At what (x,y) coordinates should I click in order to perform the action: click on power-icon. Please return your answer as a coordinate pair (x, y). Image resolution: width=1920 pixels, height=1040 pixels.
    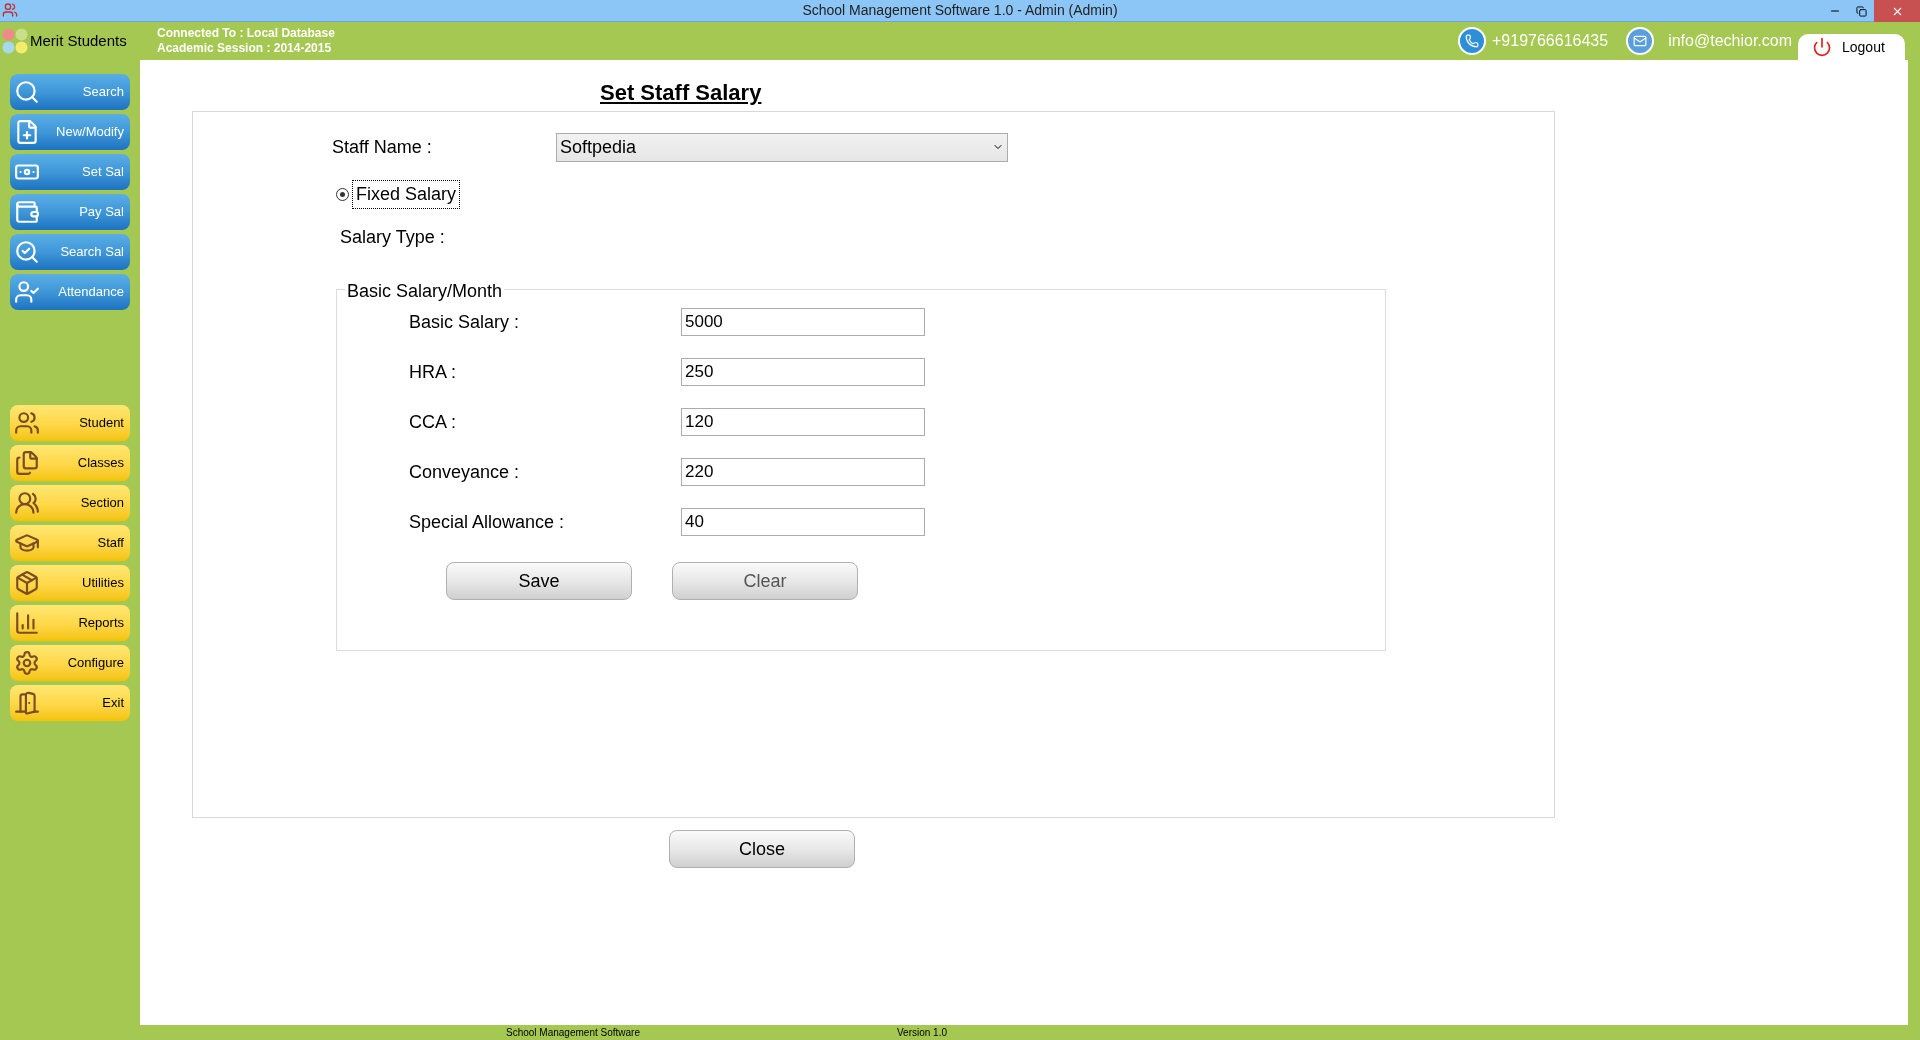
    Looking at the image, I should click on (1822, 47).